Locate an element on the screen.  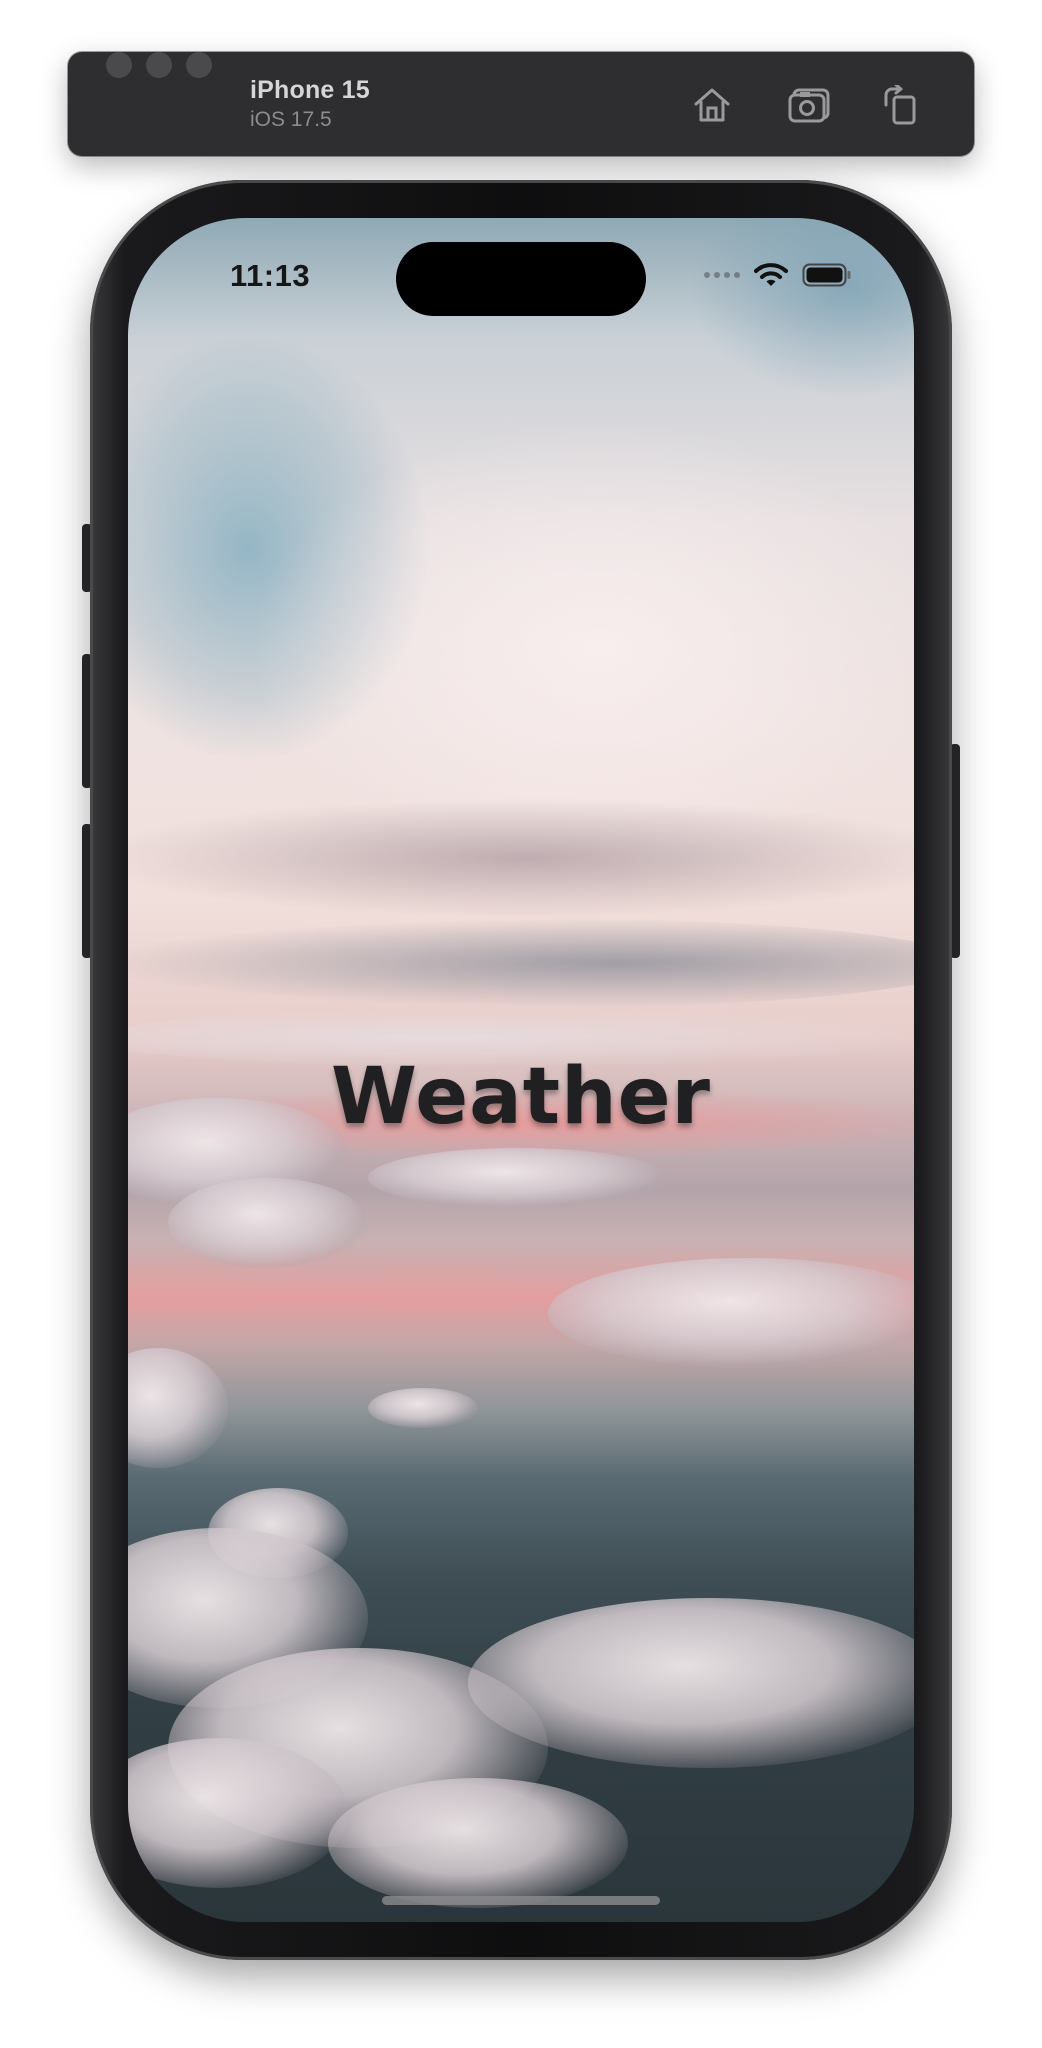
rotate-icon is located at coordinates (900, 105).